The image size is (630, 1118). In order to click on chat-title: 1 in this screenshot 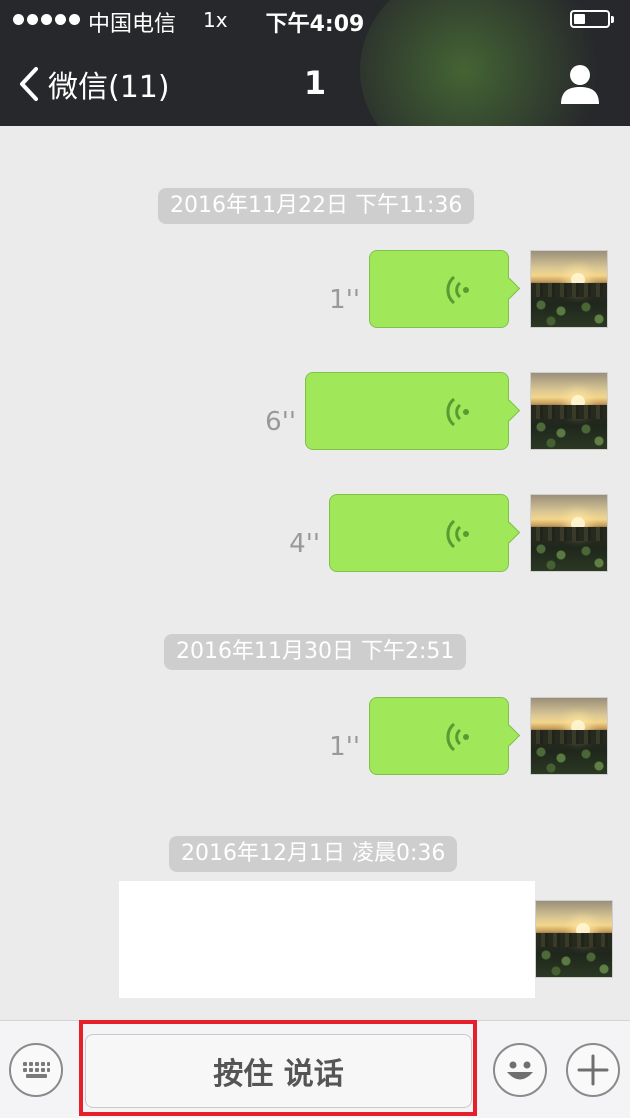, I will do `click(315, 83)`.